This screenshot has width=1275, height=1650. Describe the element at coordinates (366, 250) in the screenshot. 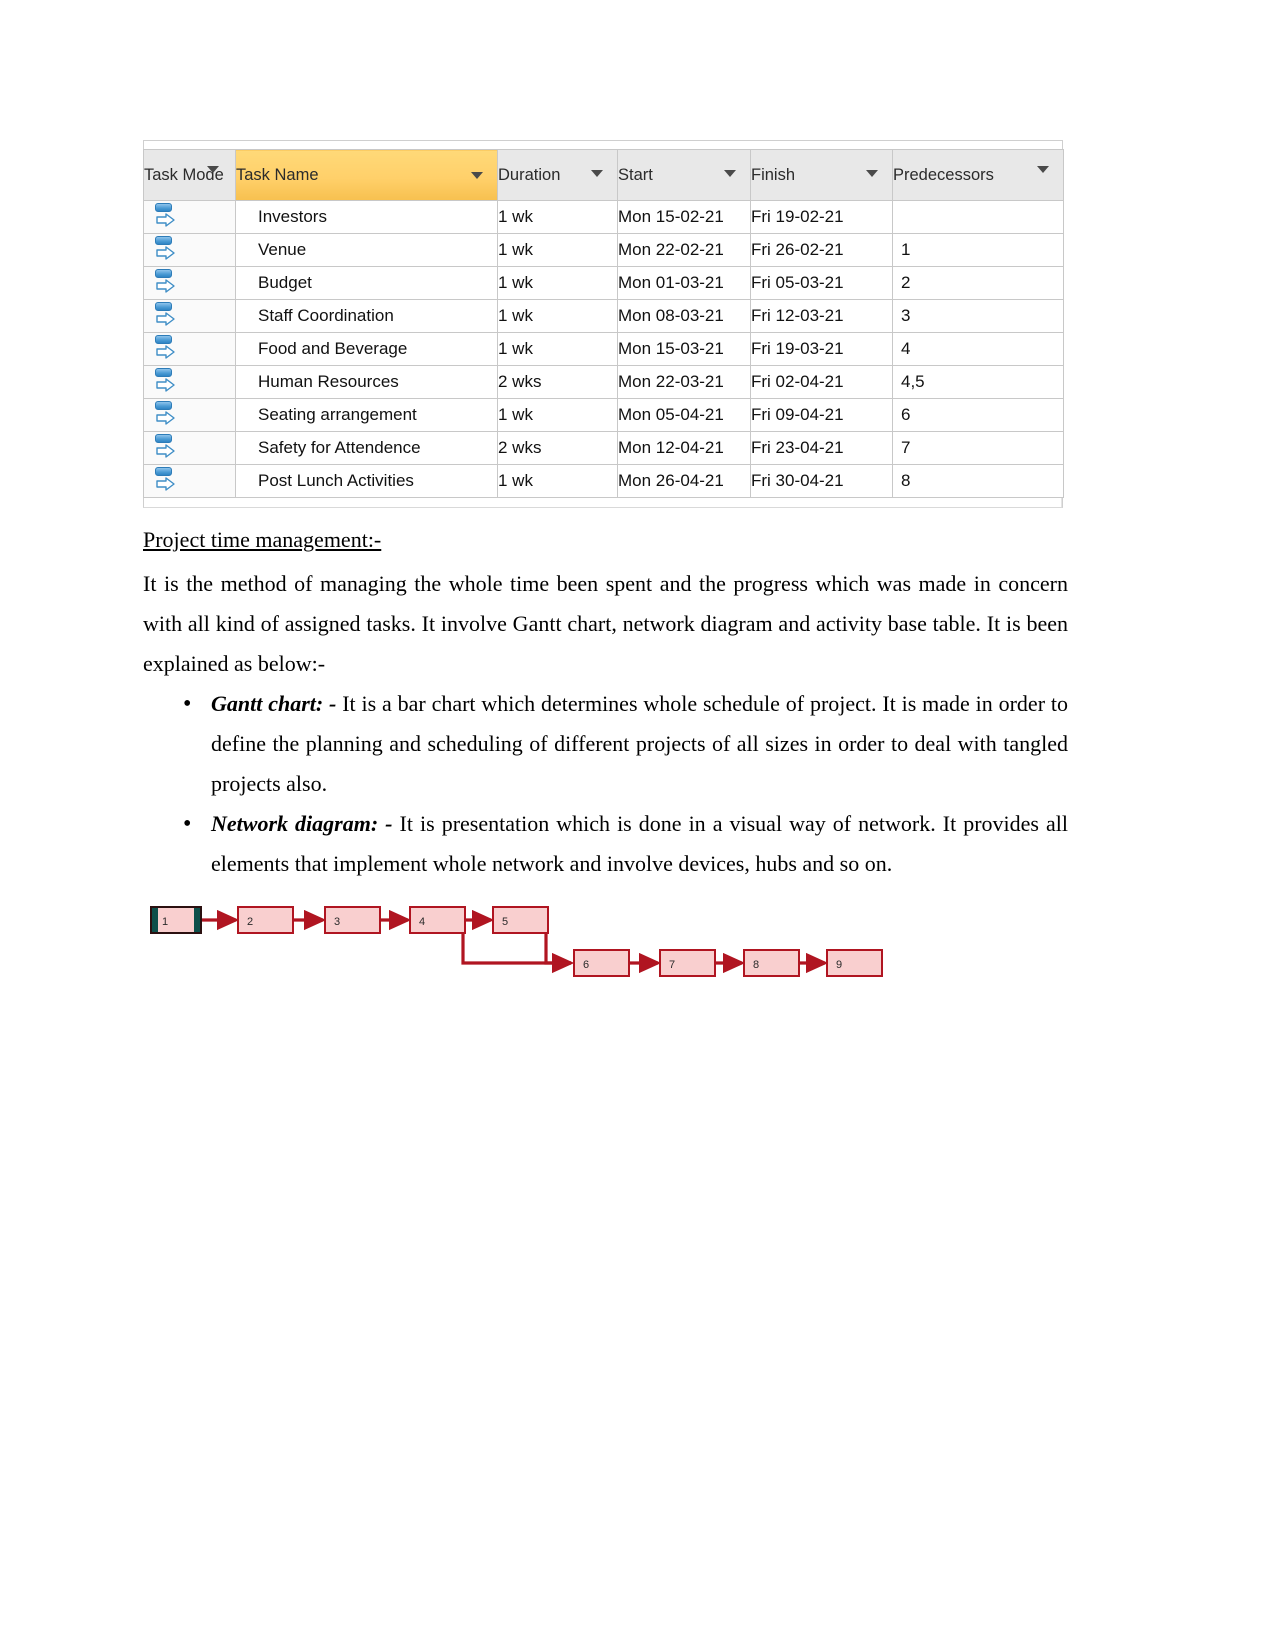

I see `cell-task-name: Venue` at that location.